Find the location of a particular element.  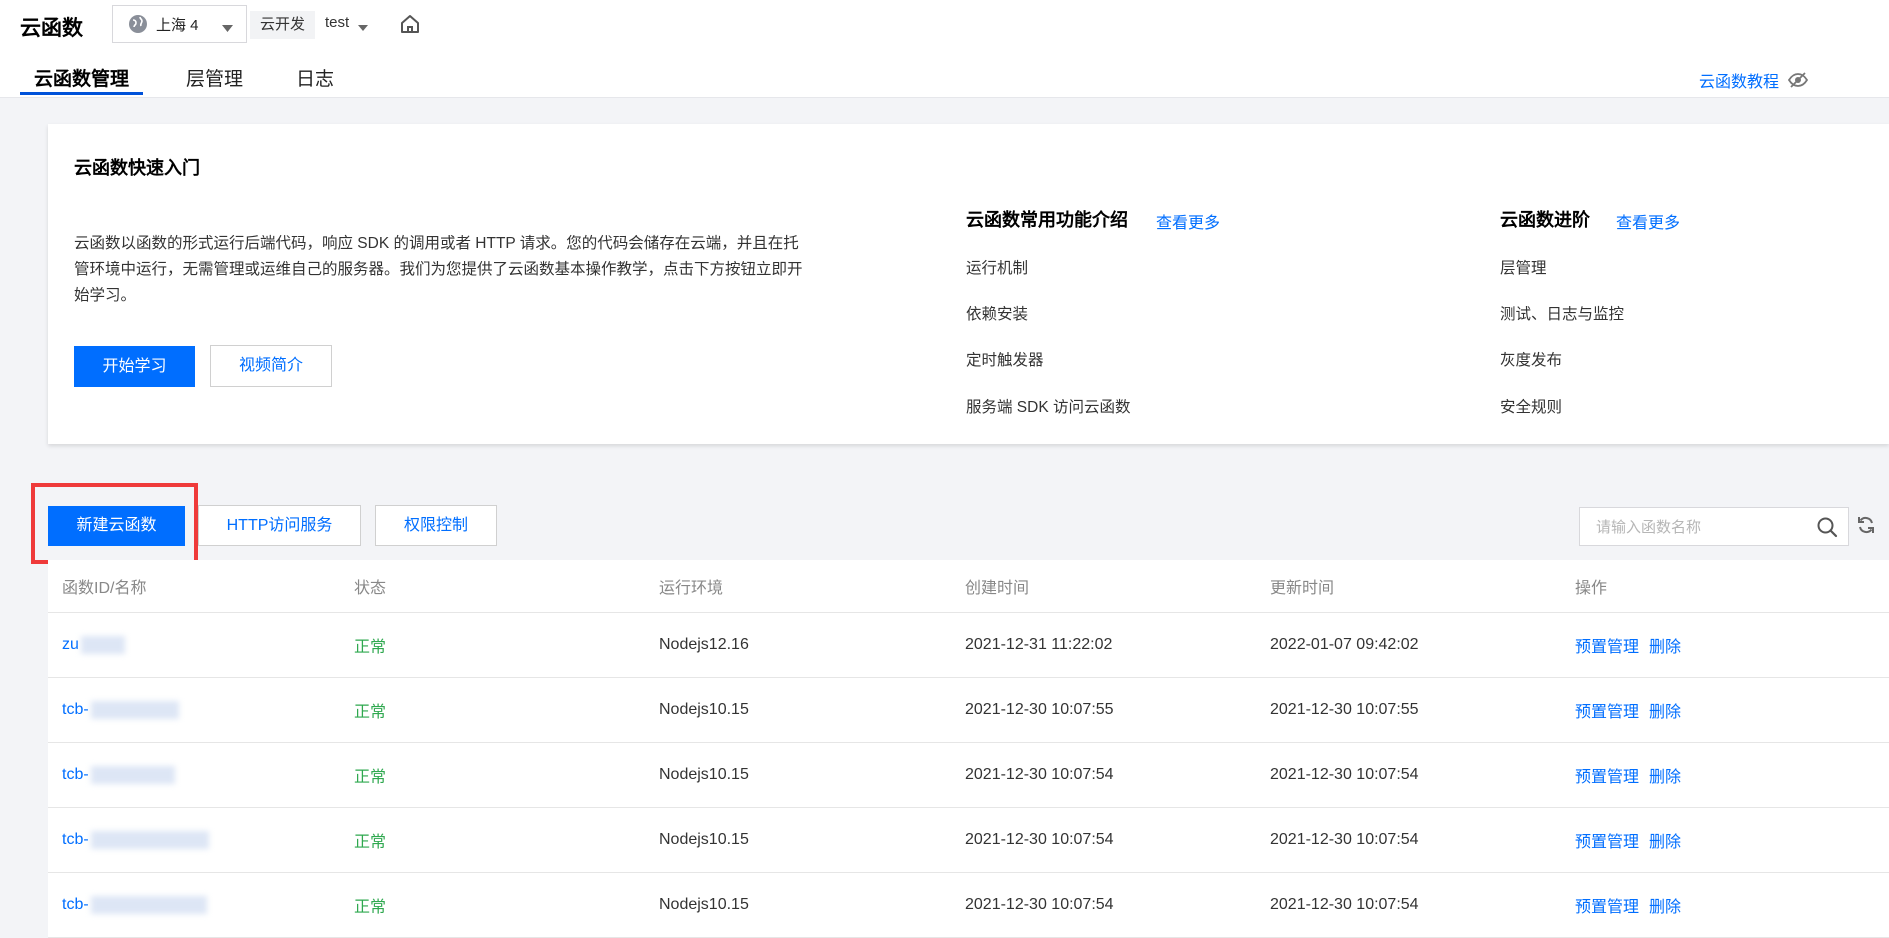

http-service-button: HTTP访问服务 is located at coordinates (279, 525).